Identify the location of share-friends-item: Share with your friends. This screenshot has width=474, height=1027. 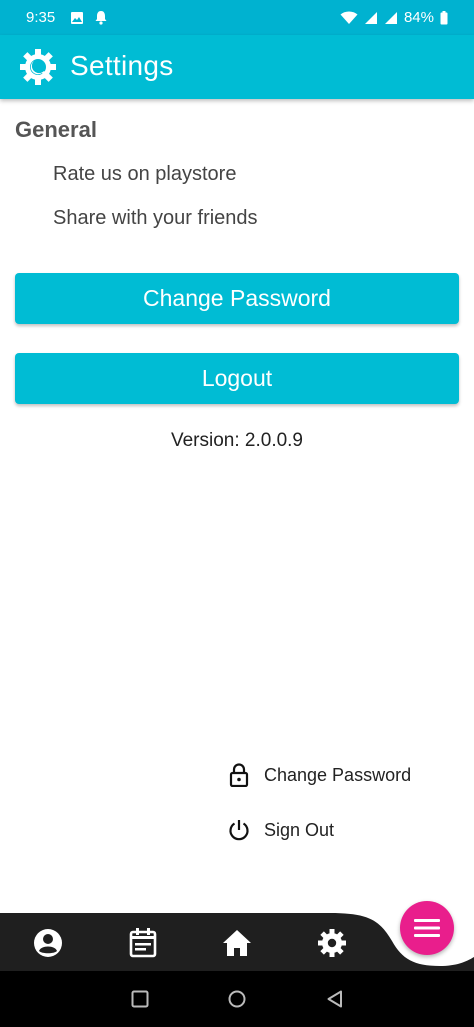
(155, 218).